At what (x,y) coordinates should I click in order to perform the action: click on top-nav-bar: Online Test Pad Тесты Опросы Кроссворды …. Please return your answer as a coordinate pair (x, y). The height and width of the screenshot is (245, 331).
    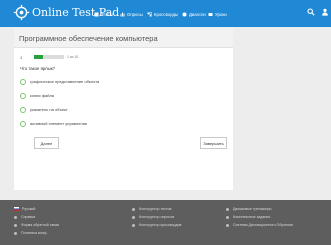
    Looking at the image, I should click on (165, 13).